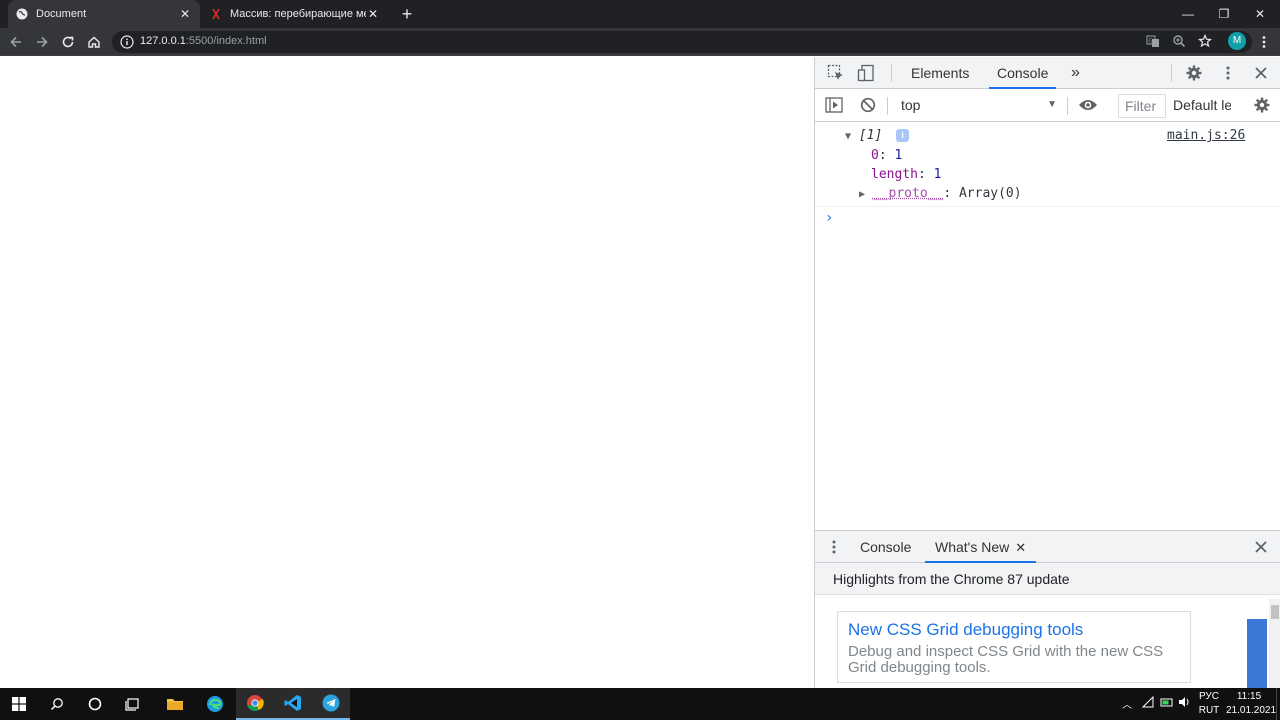 The image size is (1280, 720). I want to click on minimize-button: —, so click(1188, 14).